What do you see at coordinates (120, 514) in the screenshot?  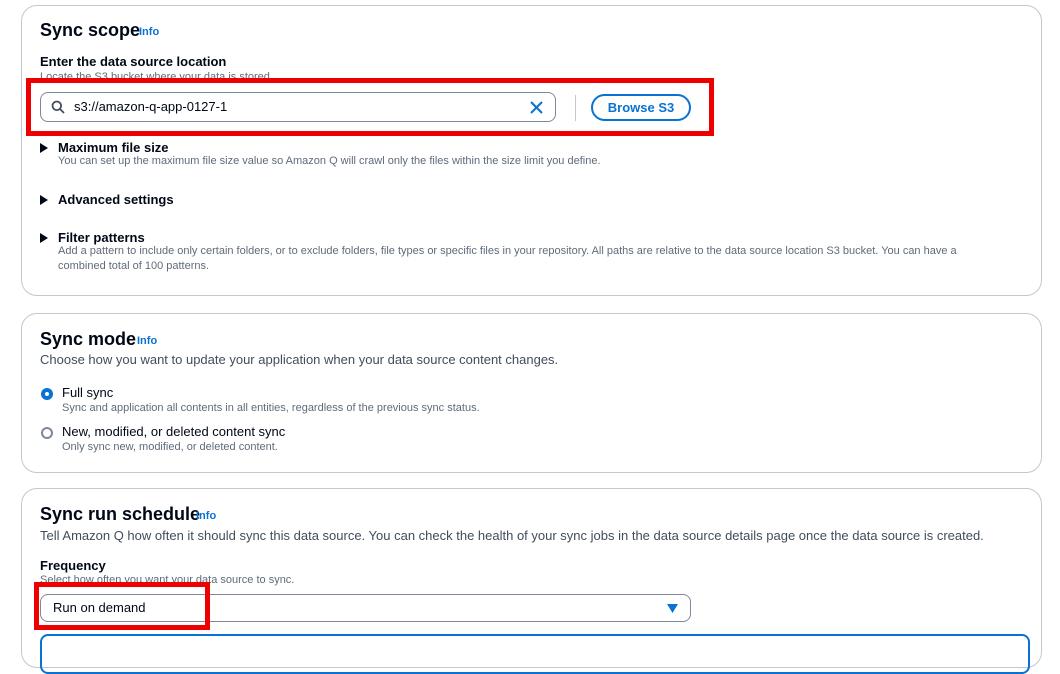 I see `sync-schedule-title: Sync run schedule` at bounding box center [120, 514].